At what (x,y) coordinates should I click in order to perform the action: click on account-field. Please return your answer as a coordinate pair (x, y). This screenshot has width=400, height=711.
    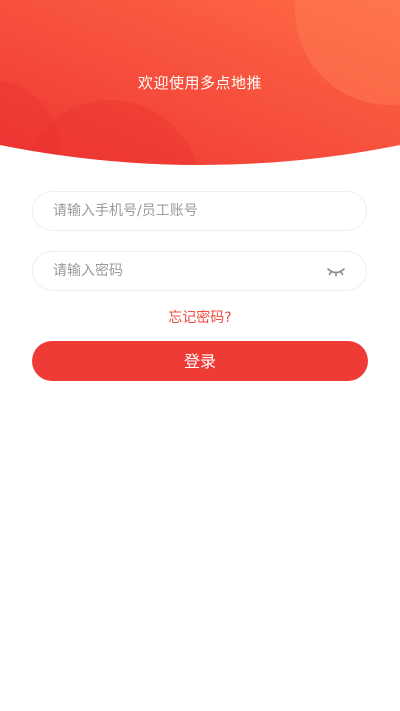
    Looking at the image, I should click on (199, 211).